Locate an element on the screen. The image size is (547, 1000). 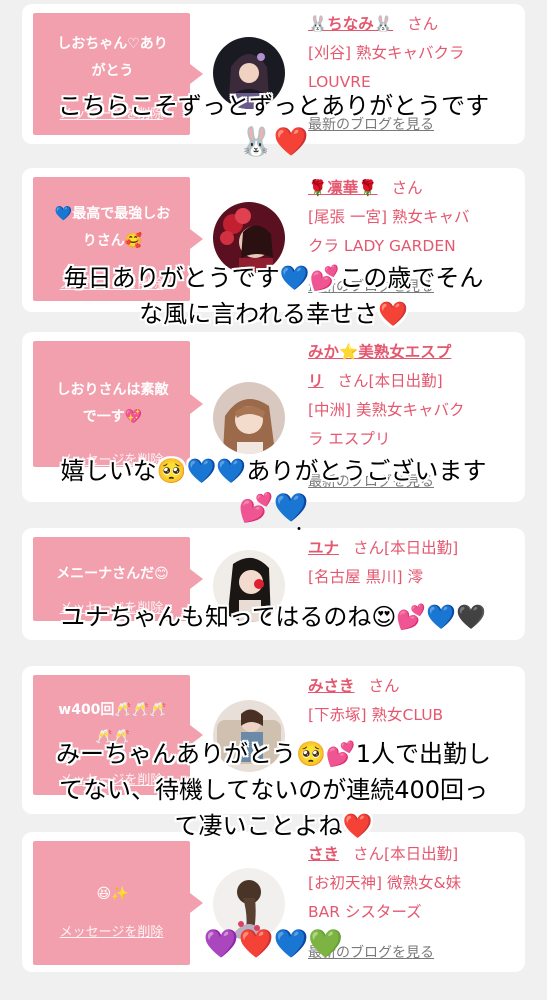
message-bubble: しおりさんは素敵 で一す💖 メッセージを削除 is located at coordinates (118, 404).